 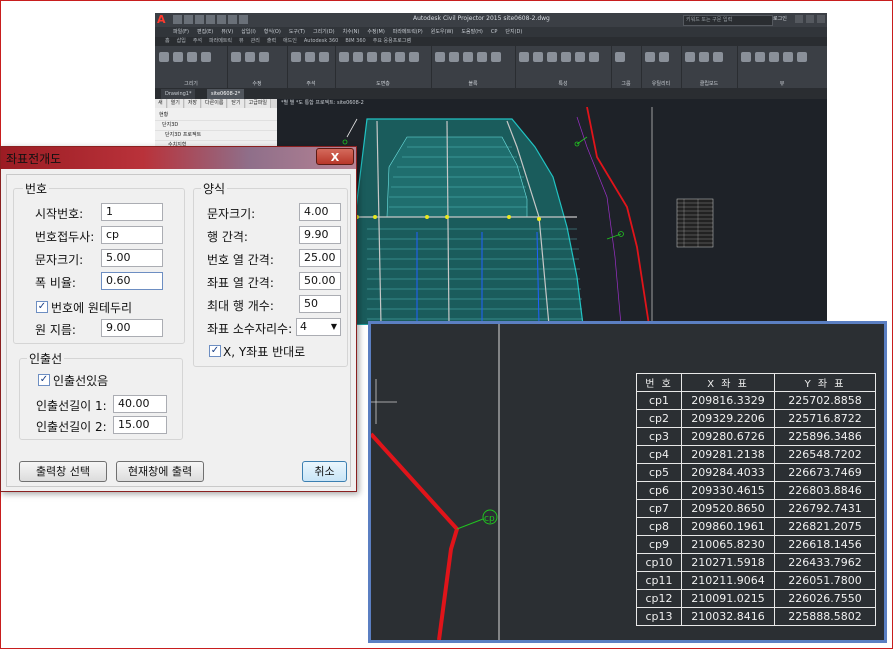 I want to click on circle-diameter-input: 9.00, so click(x=132, y=328).